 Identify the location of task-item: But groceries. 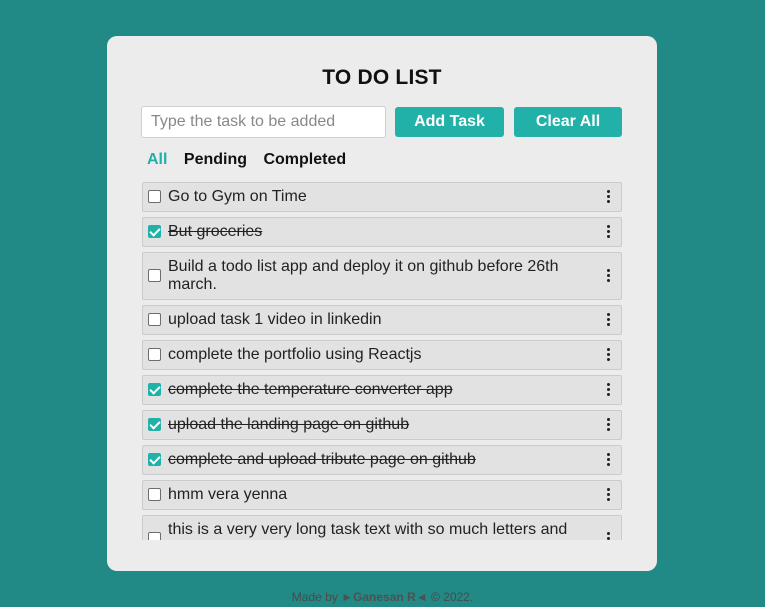
(382, 232).